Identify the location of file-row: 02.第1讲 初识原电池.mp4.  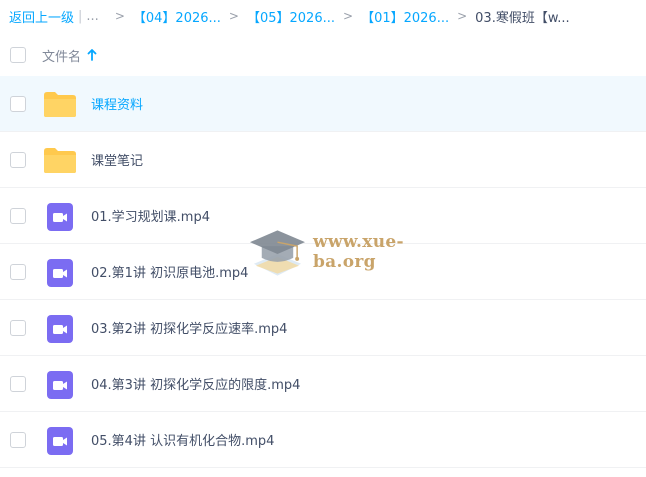
(323, 272).